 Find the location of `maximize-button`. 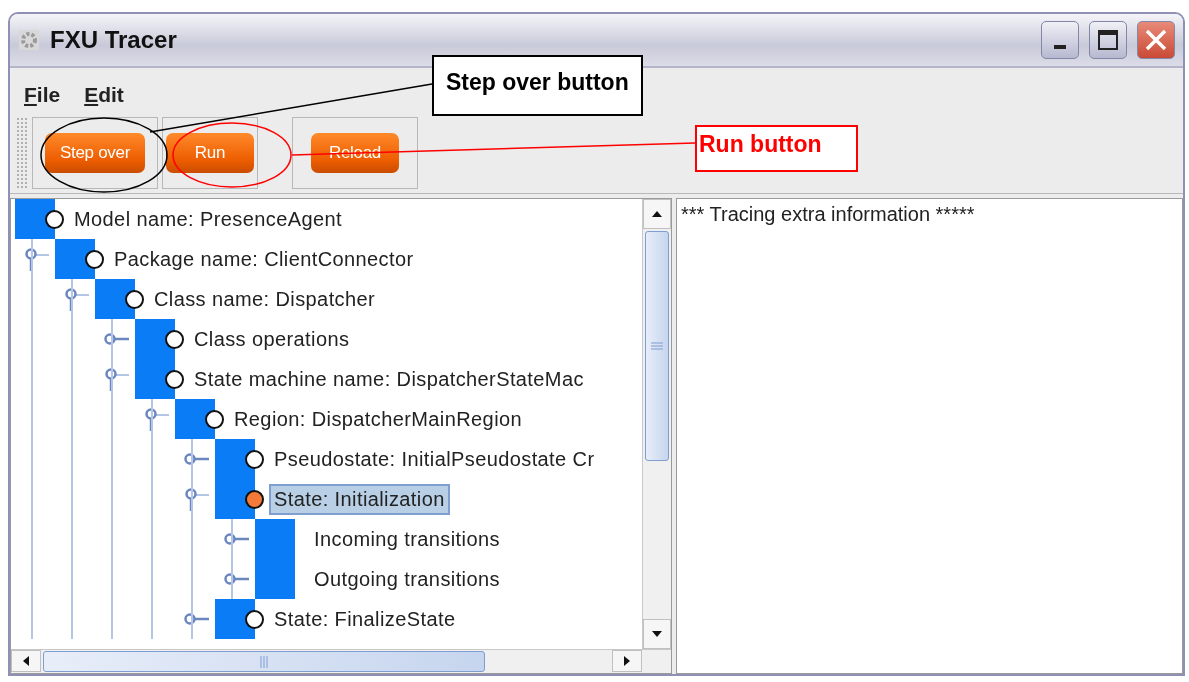

maximize-button is located at coordinates (1108, 40).